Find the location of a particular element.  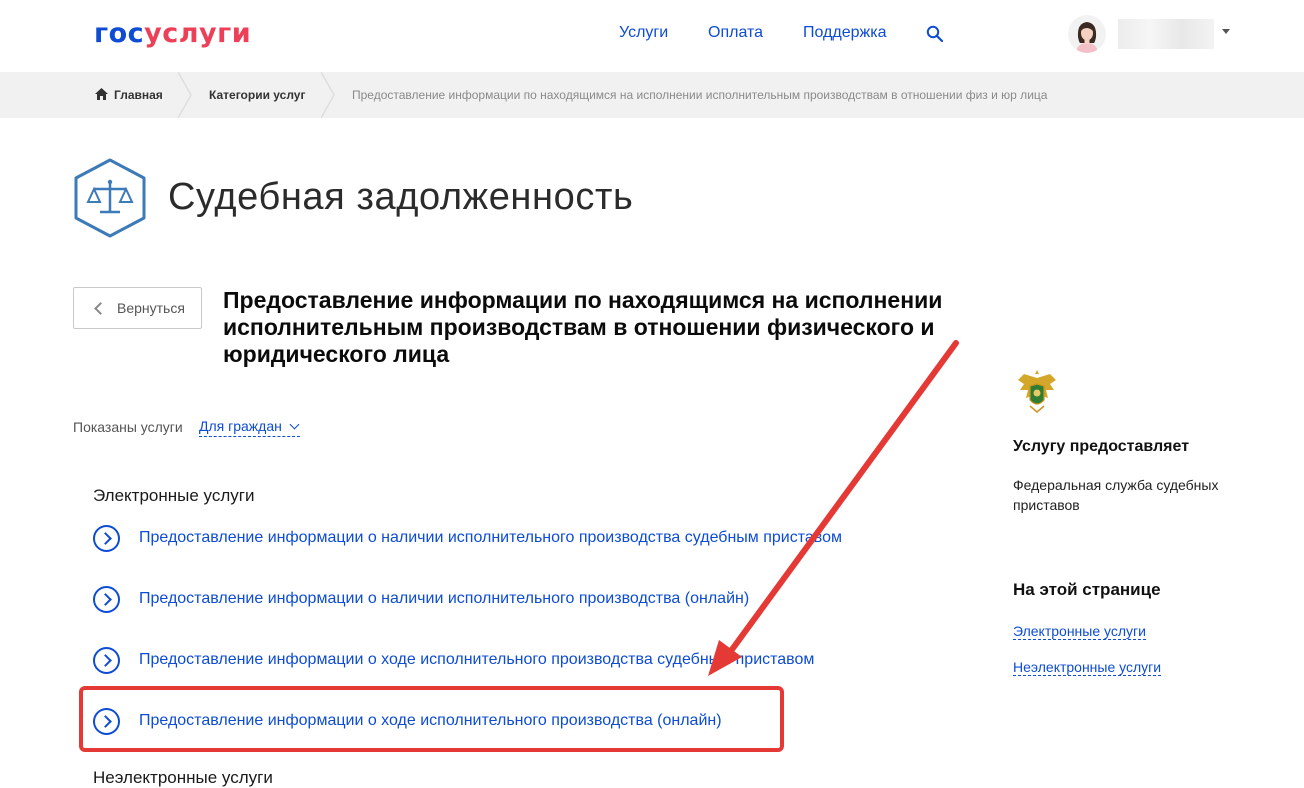

back-button: Вернуться is located at coordinates (137, 308).